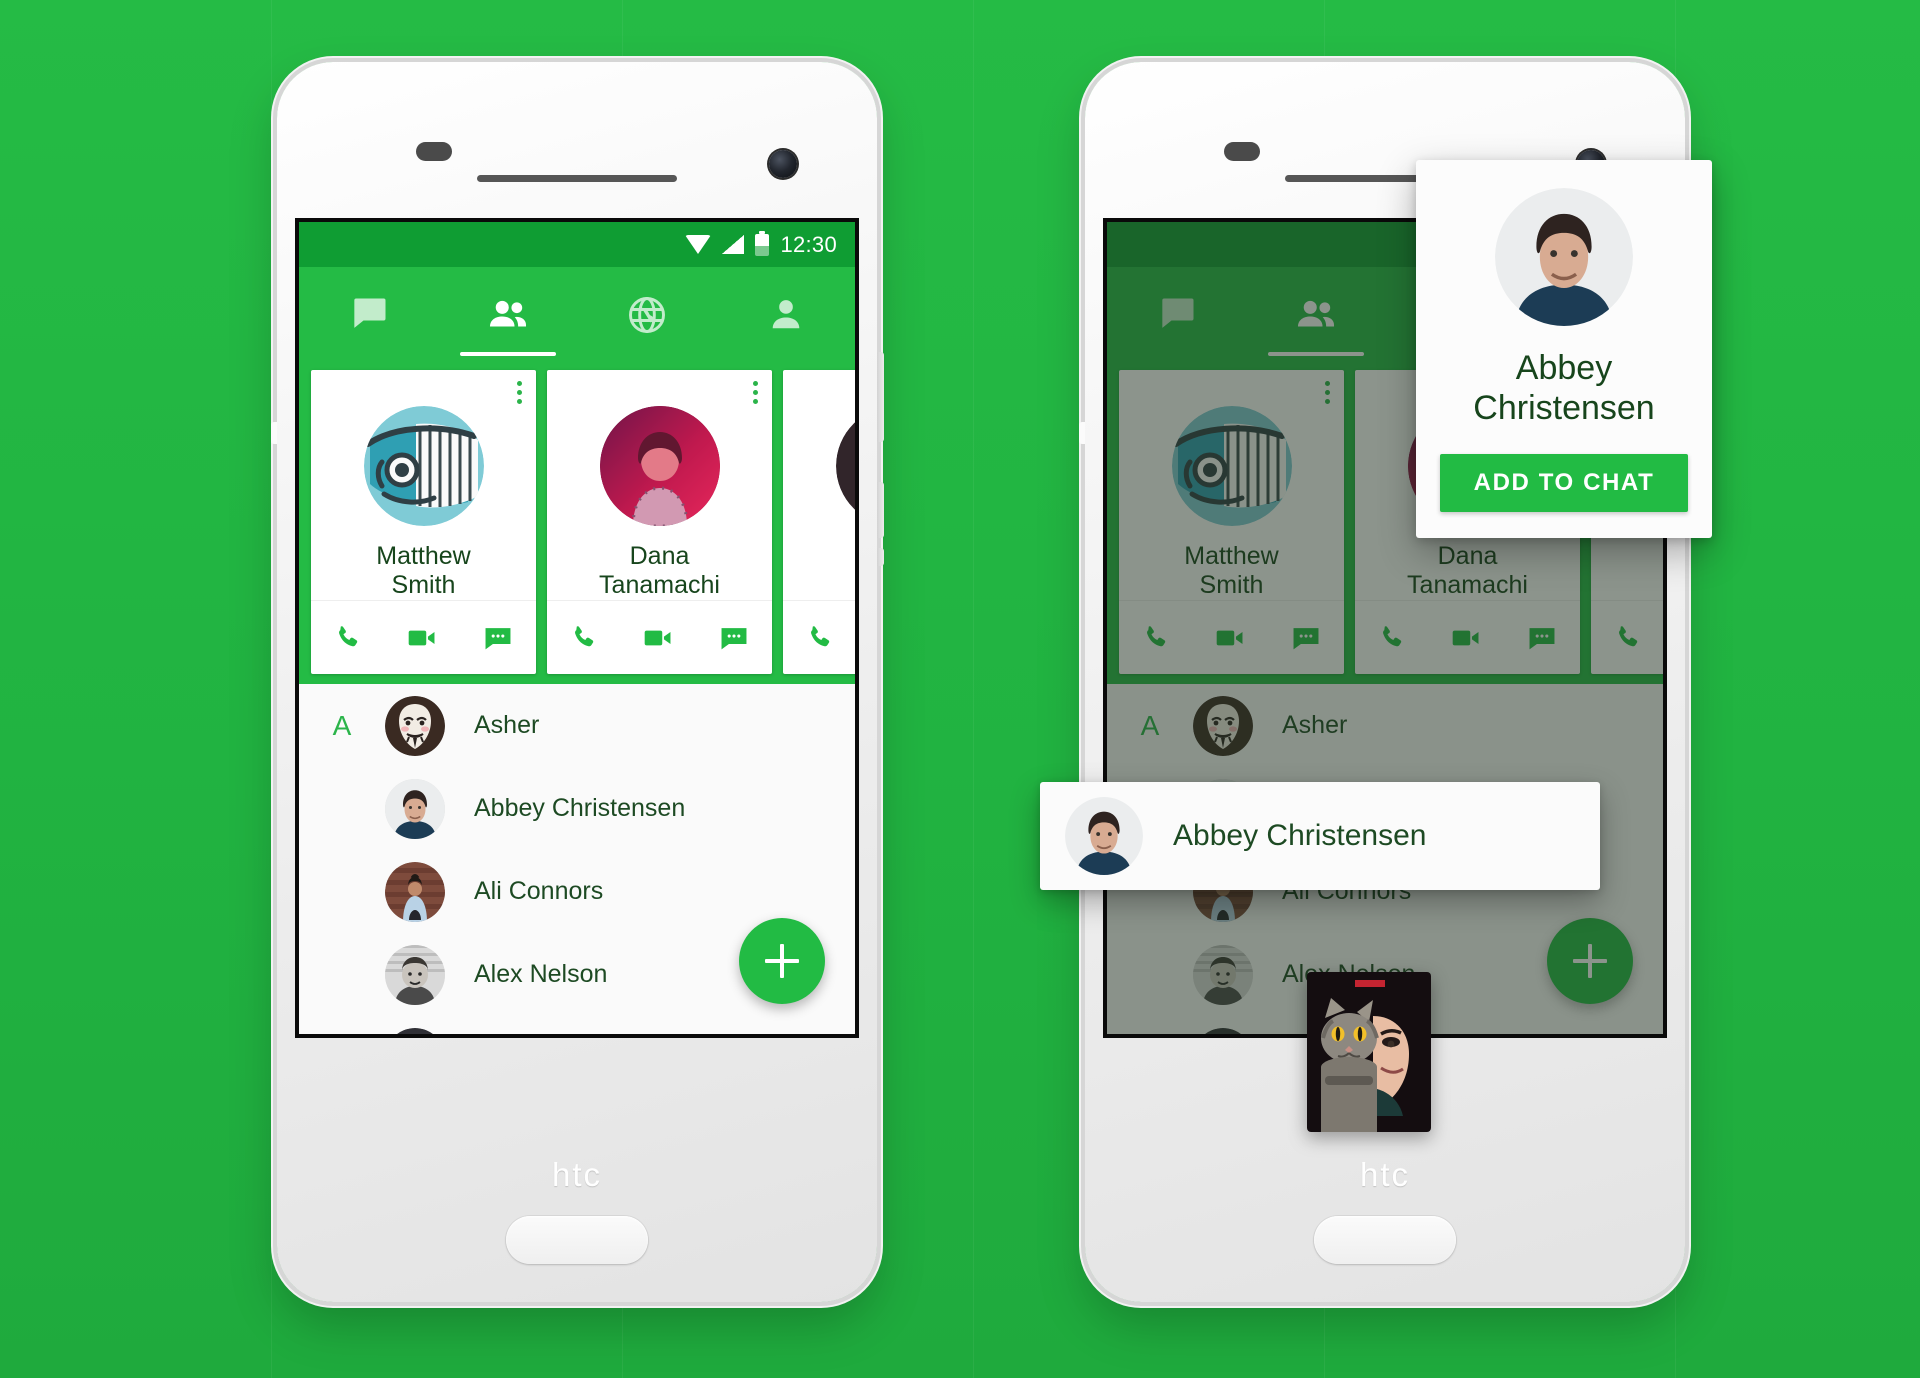  What do you see at coordinates (1369, 1052) in the screenshot?
I see `cat-photo-thumbnail` at bounding box center [1369, 1052].